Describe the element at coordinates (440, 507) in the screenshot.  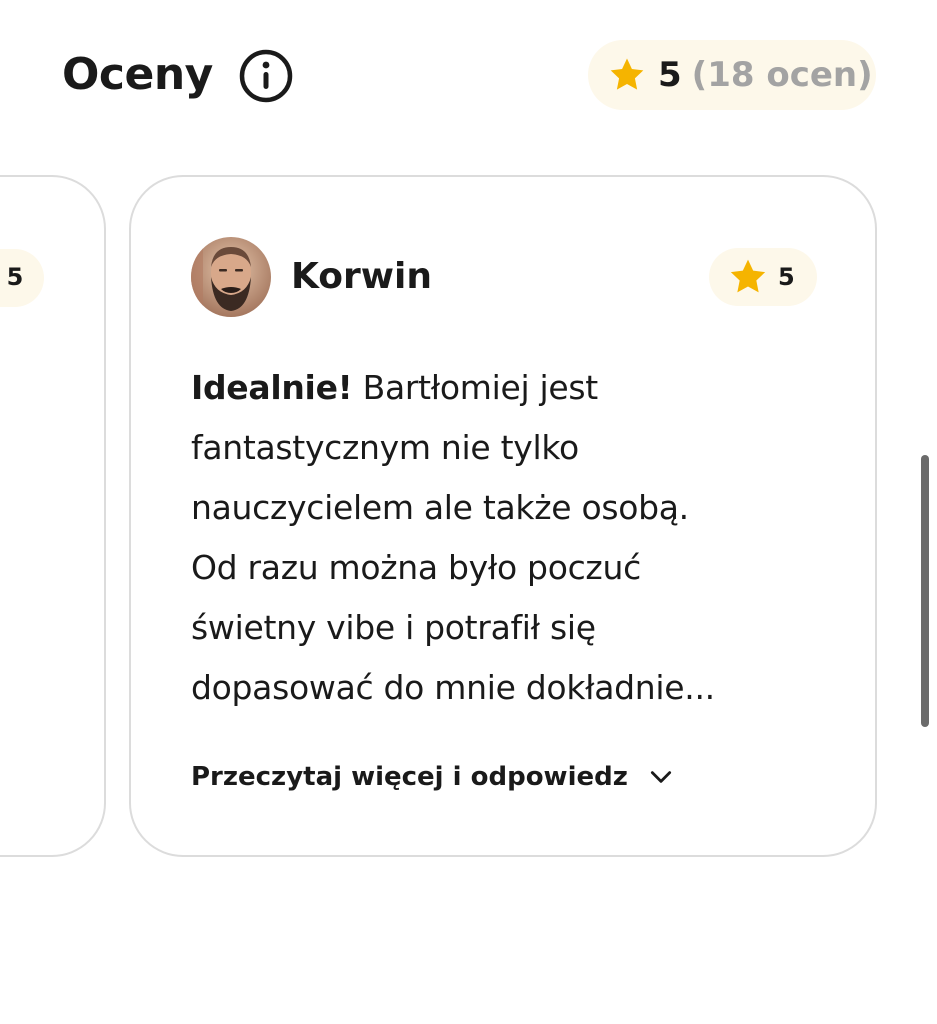
I see `review-line: nauczycielem ale także osobą.` at that location.